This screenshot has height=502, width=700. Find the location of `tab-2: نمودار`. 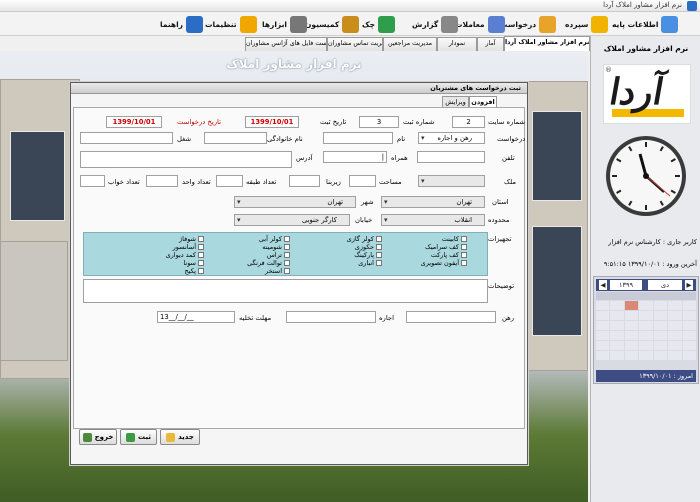

tab-2: نمودار is located at coordinates (457, 44).